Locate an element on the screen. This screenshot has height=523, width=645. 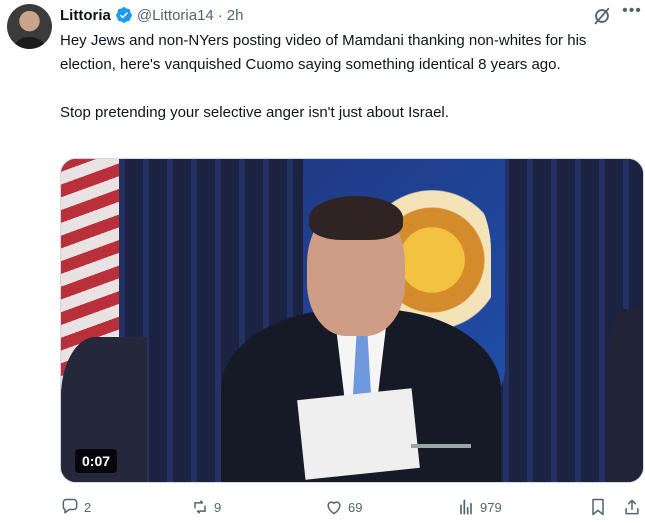
bookmark-icon is located at coordinates (598, 507).